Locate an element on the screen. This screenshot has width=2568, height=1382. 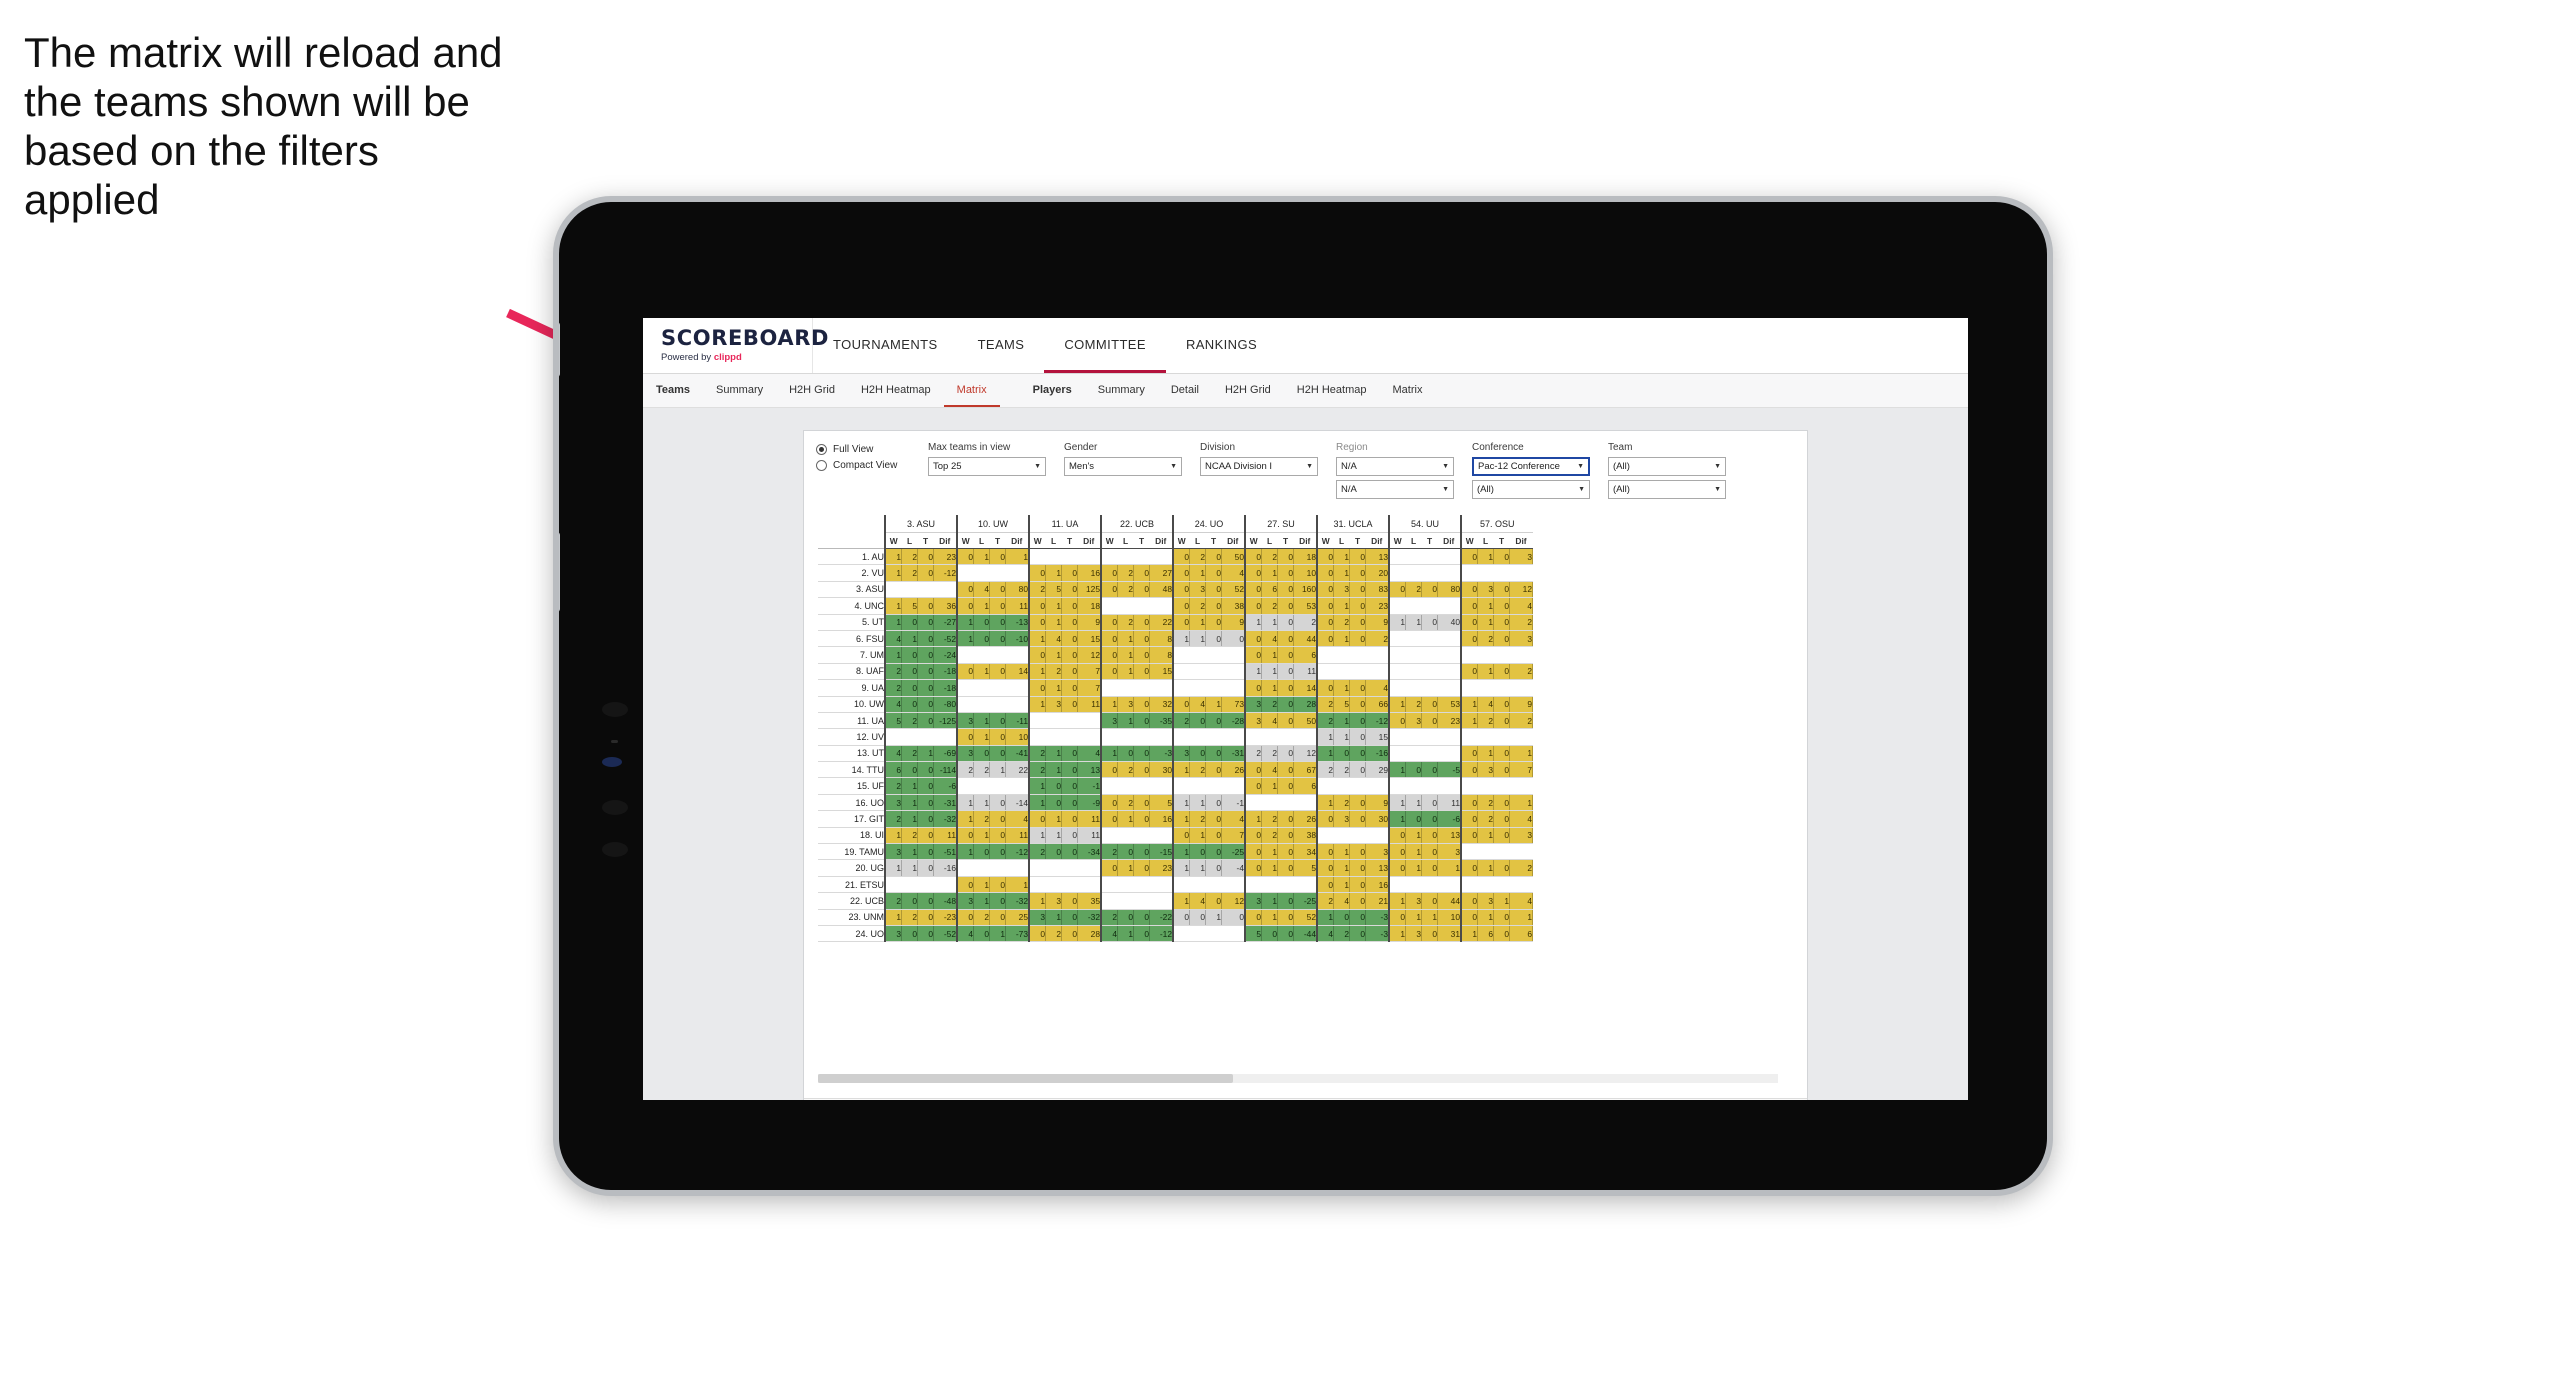
matrix-row-label: 12. UV is located at coordinates (852, 737).